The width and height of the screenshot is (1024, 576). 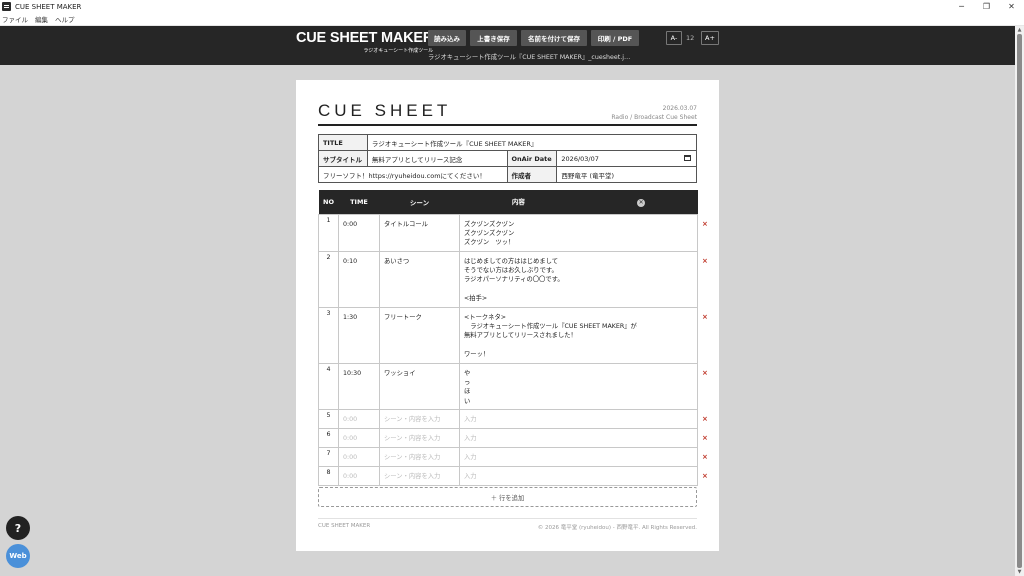 I want to click on scroll-up-icon: ▲, so click(x=1019, y=30).